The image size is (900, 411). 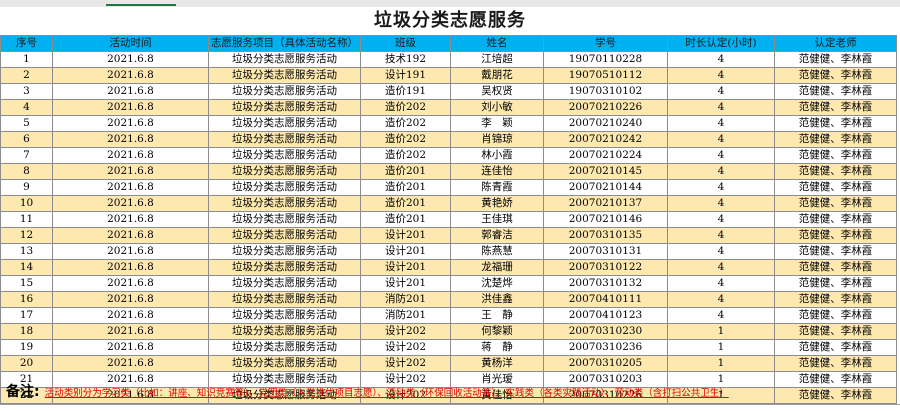 I want to click on cell-index: 13, so click(x=26, y=251).